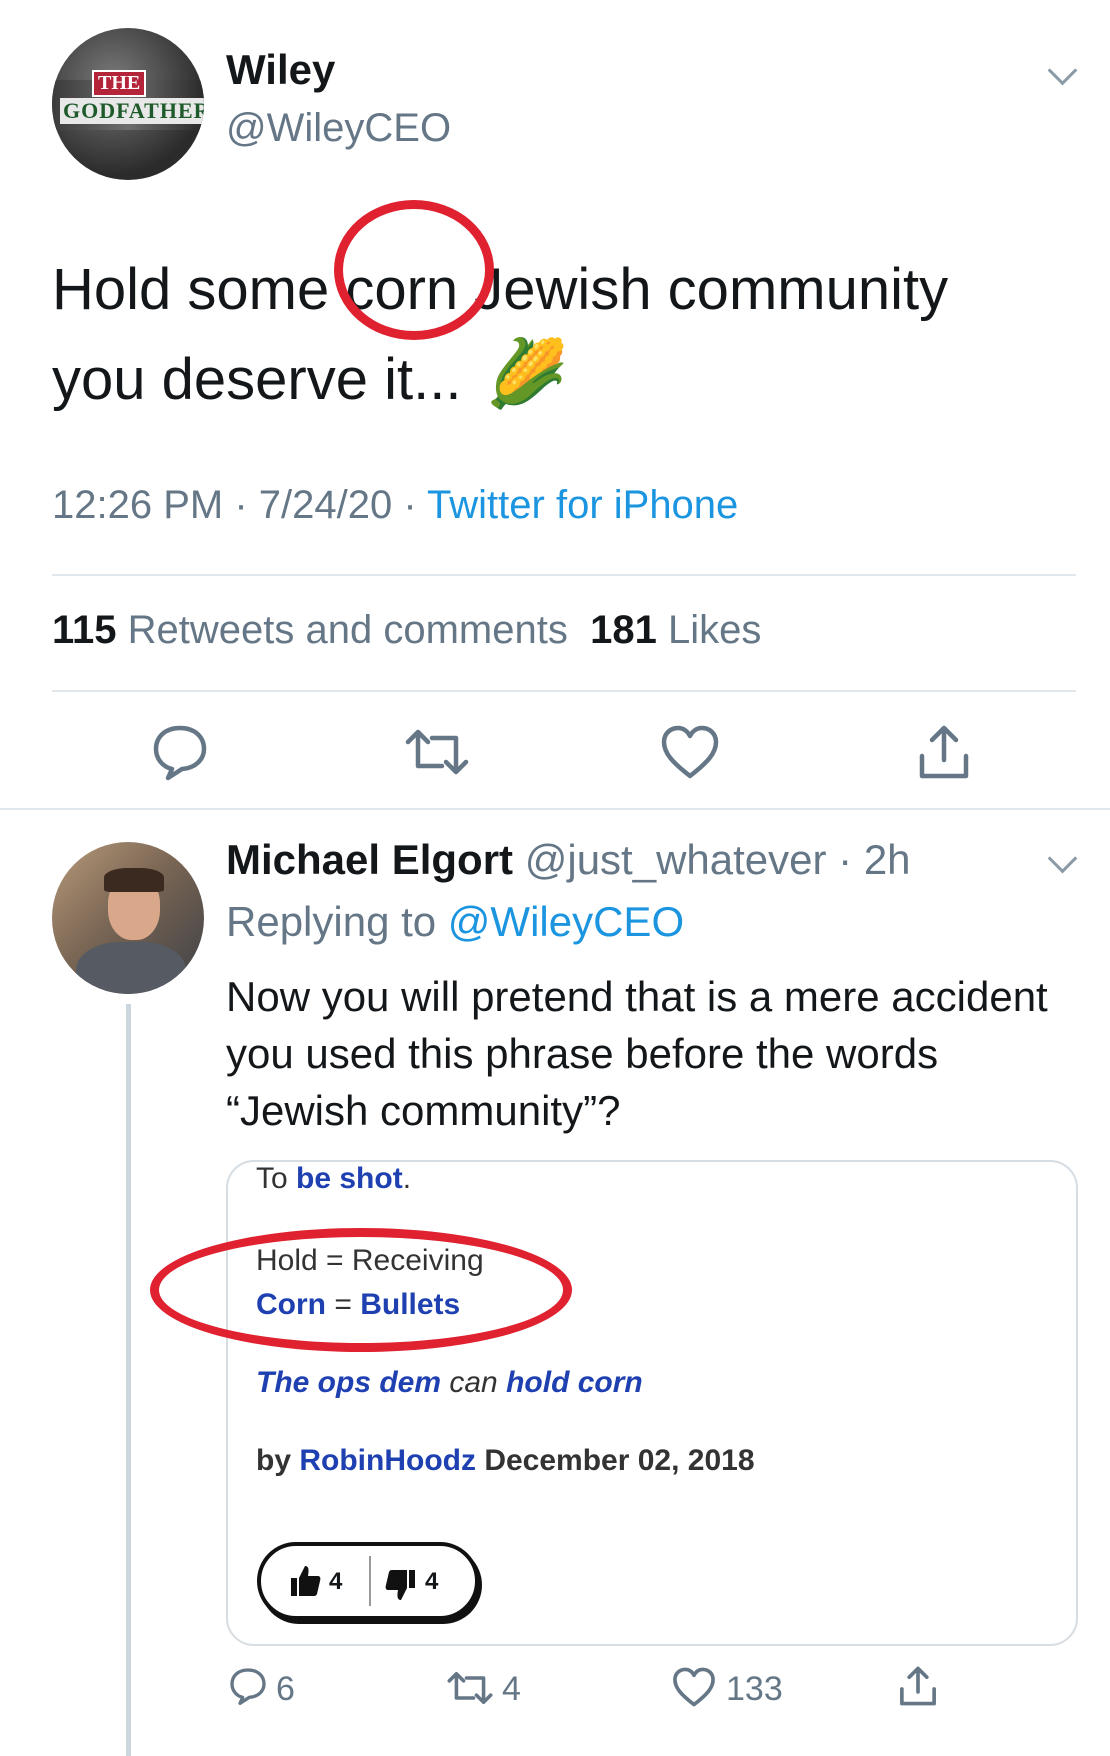 The width and height of the screenshot is (1110, 1756). I want to click on retweets-stat: 115 Retweets and comments, so click(321, 630).